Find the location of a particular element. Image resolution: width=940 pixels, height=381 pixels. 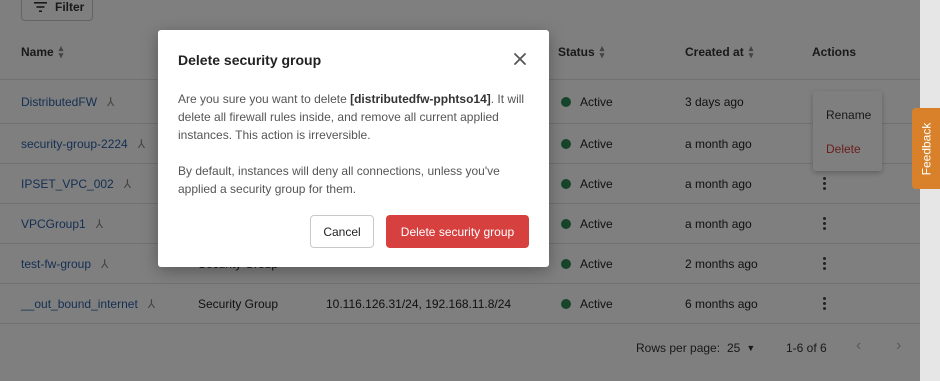

cancel-button: Cancel is located at coordinates (342, 231).